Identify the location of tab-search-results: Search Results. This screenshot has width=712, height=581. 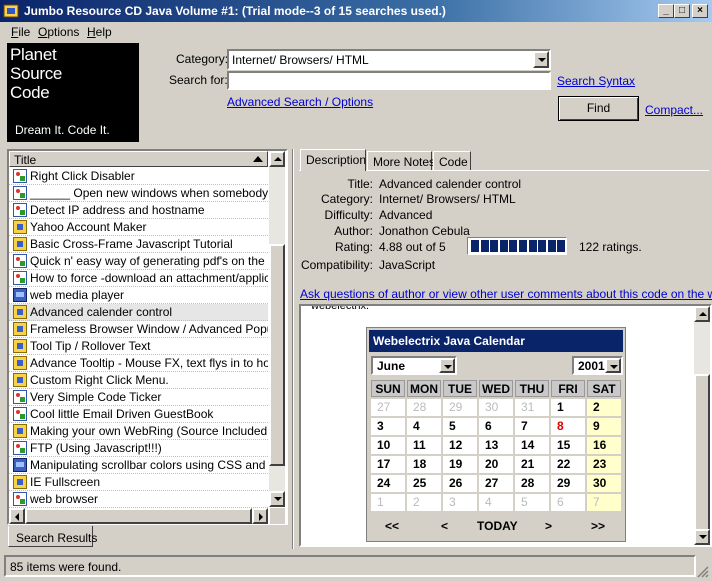
(52, 536).